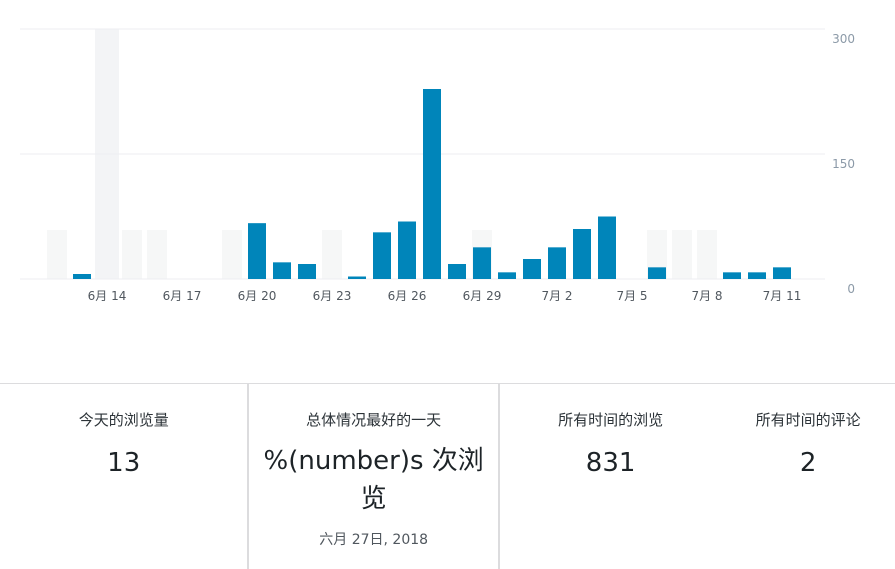  Describe the element at coordinates (124, 463) in the screenshot. I see `stat-today-value: 13` at that location.